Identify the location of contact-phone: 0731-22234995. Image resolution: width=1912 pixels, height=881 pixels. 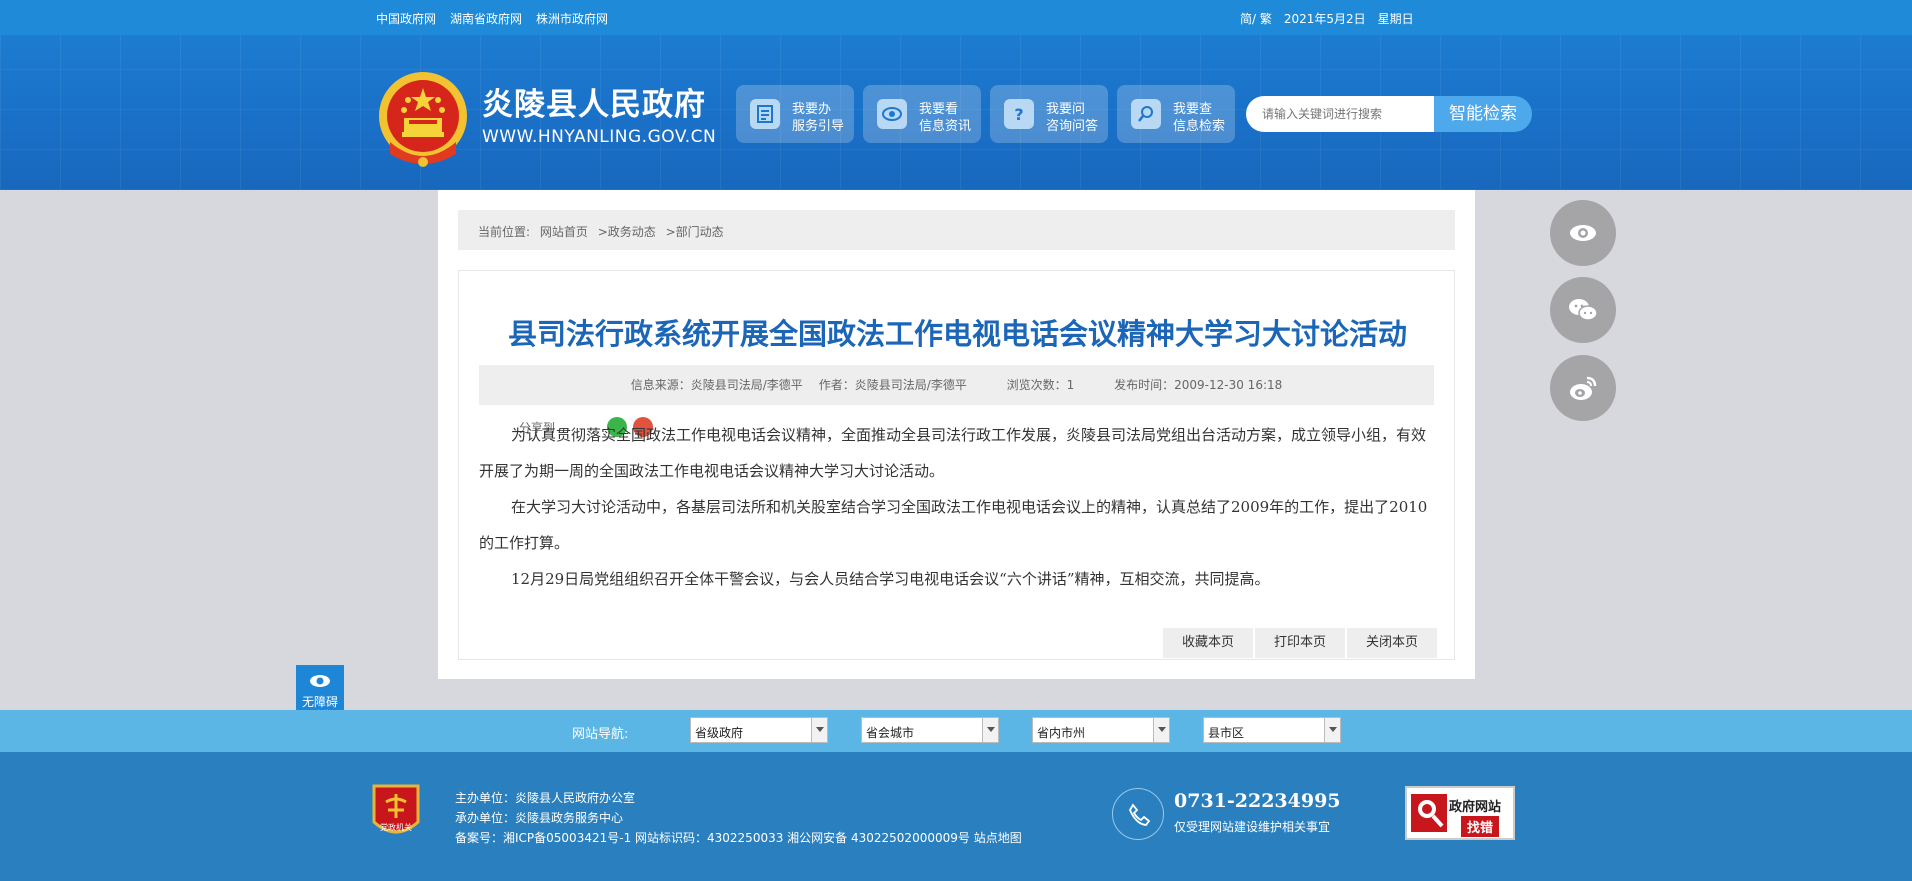
(1257, 801).